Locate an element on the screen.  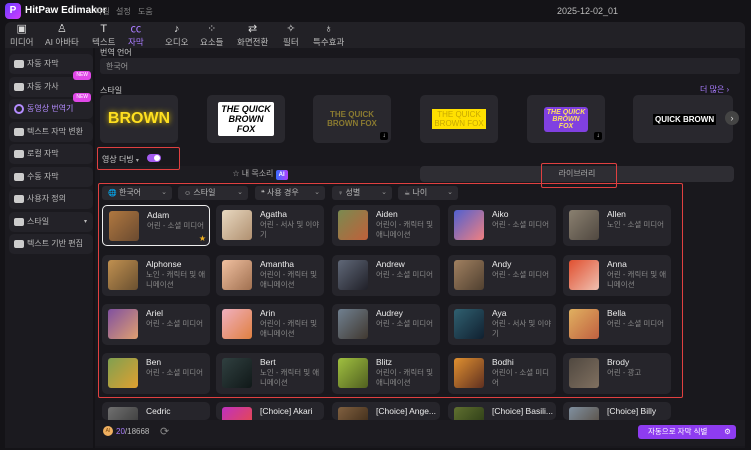
sidebar-item: 텍스트 자막 변환 is located at coordinates (51, 131).